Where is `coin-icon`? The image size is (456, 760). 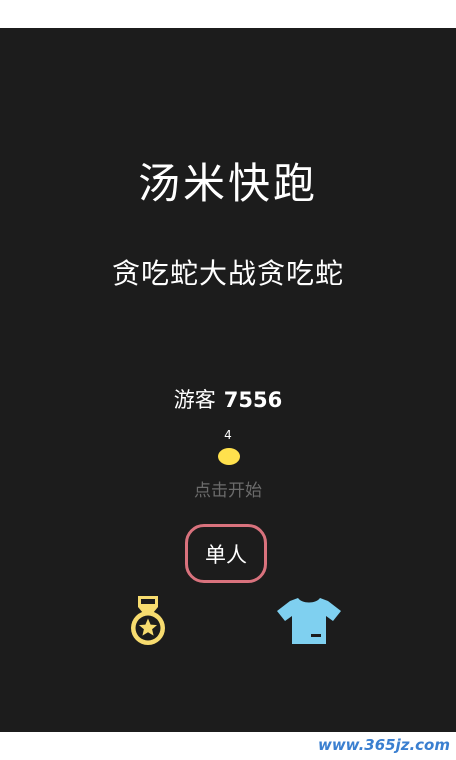 coin-icon is located at coordinates (229, 456).